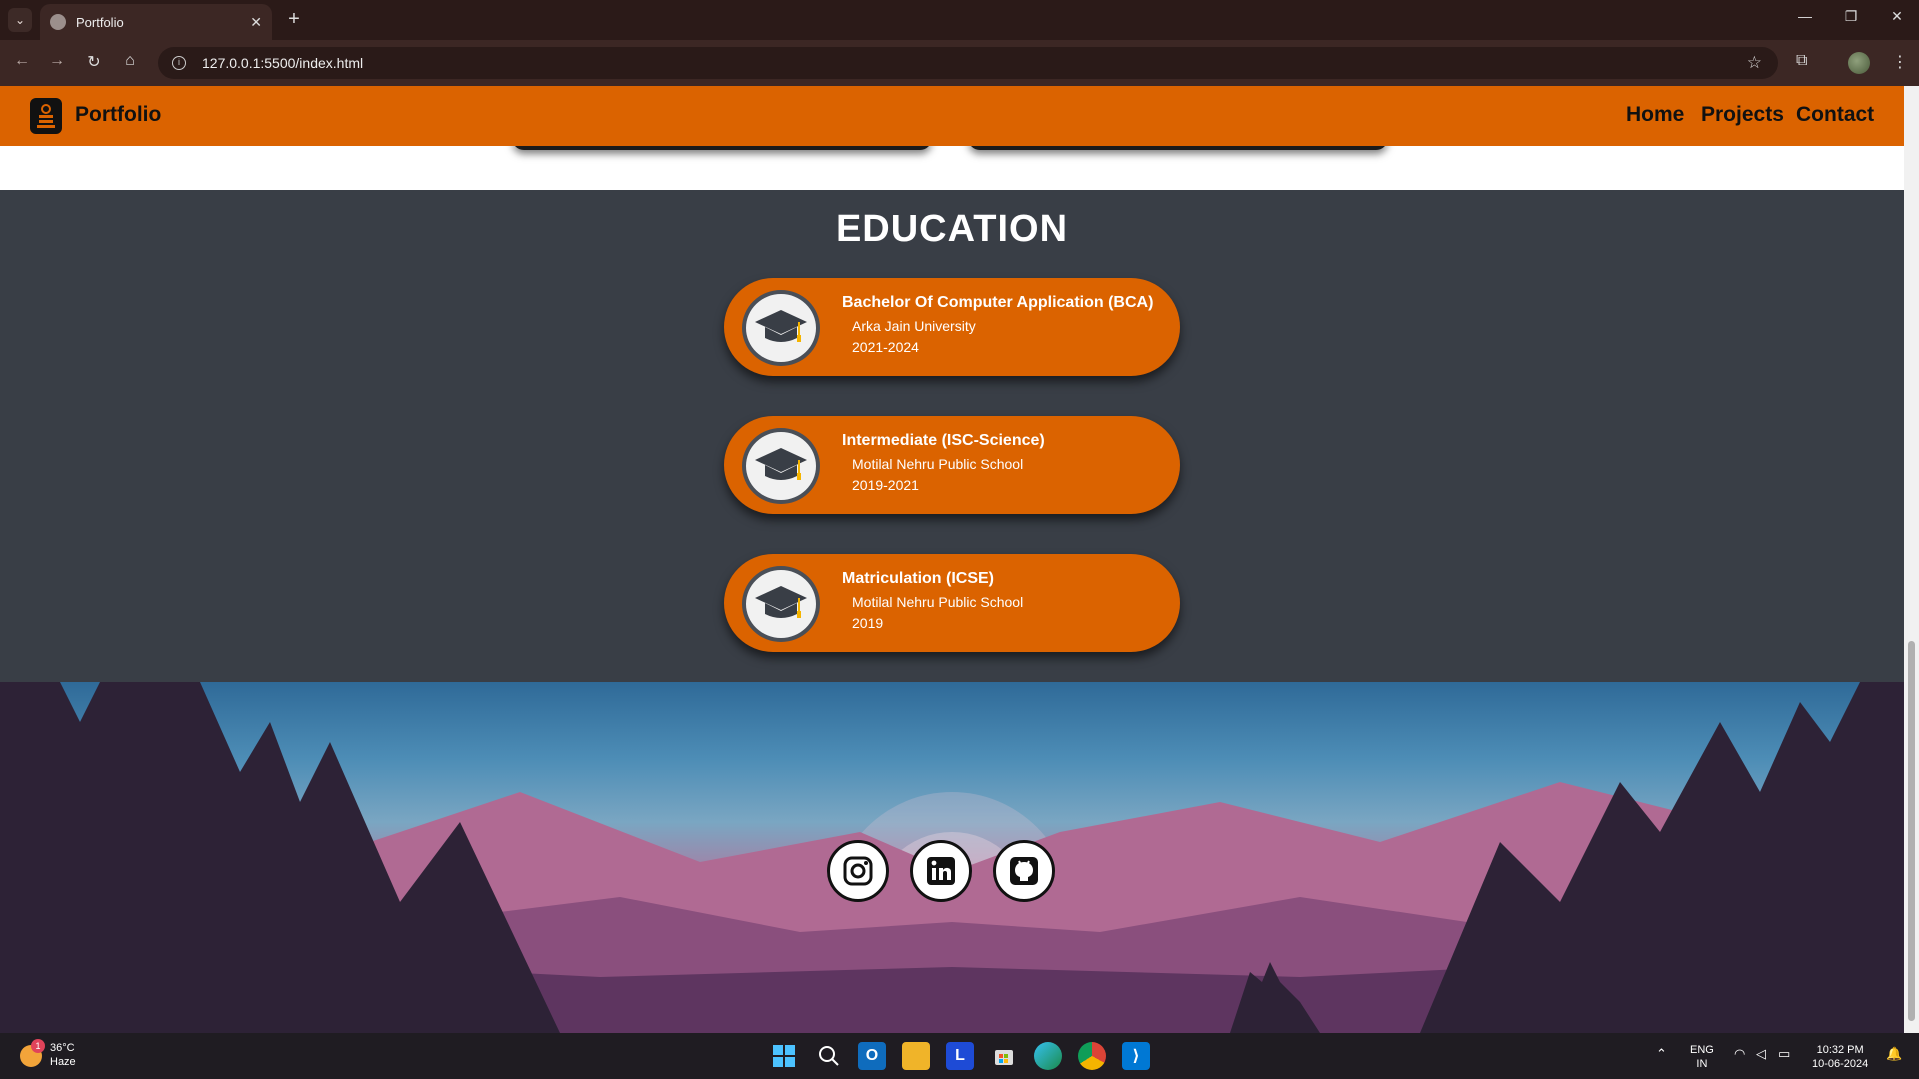  Describe the element at coordinates (1859, 63) in the screenshot. I see `profile-avatar` at that location.